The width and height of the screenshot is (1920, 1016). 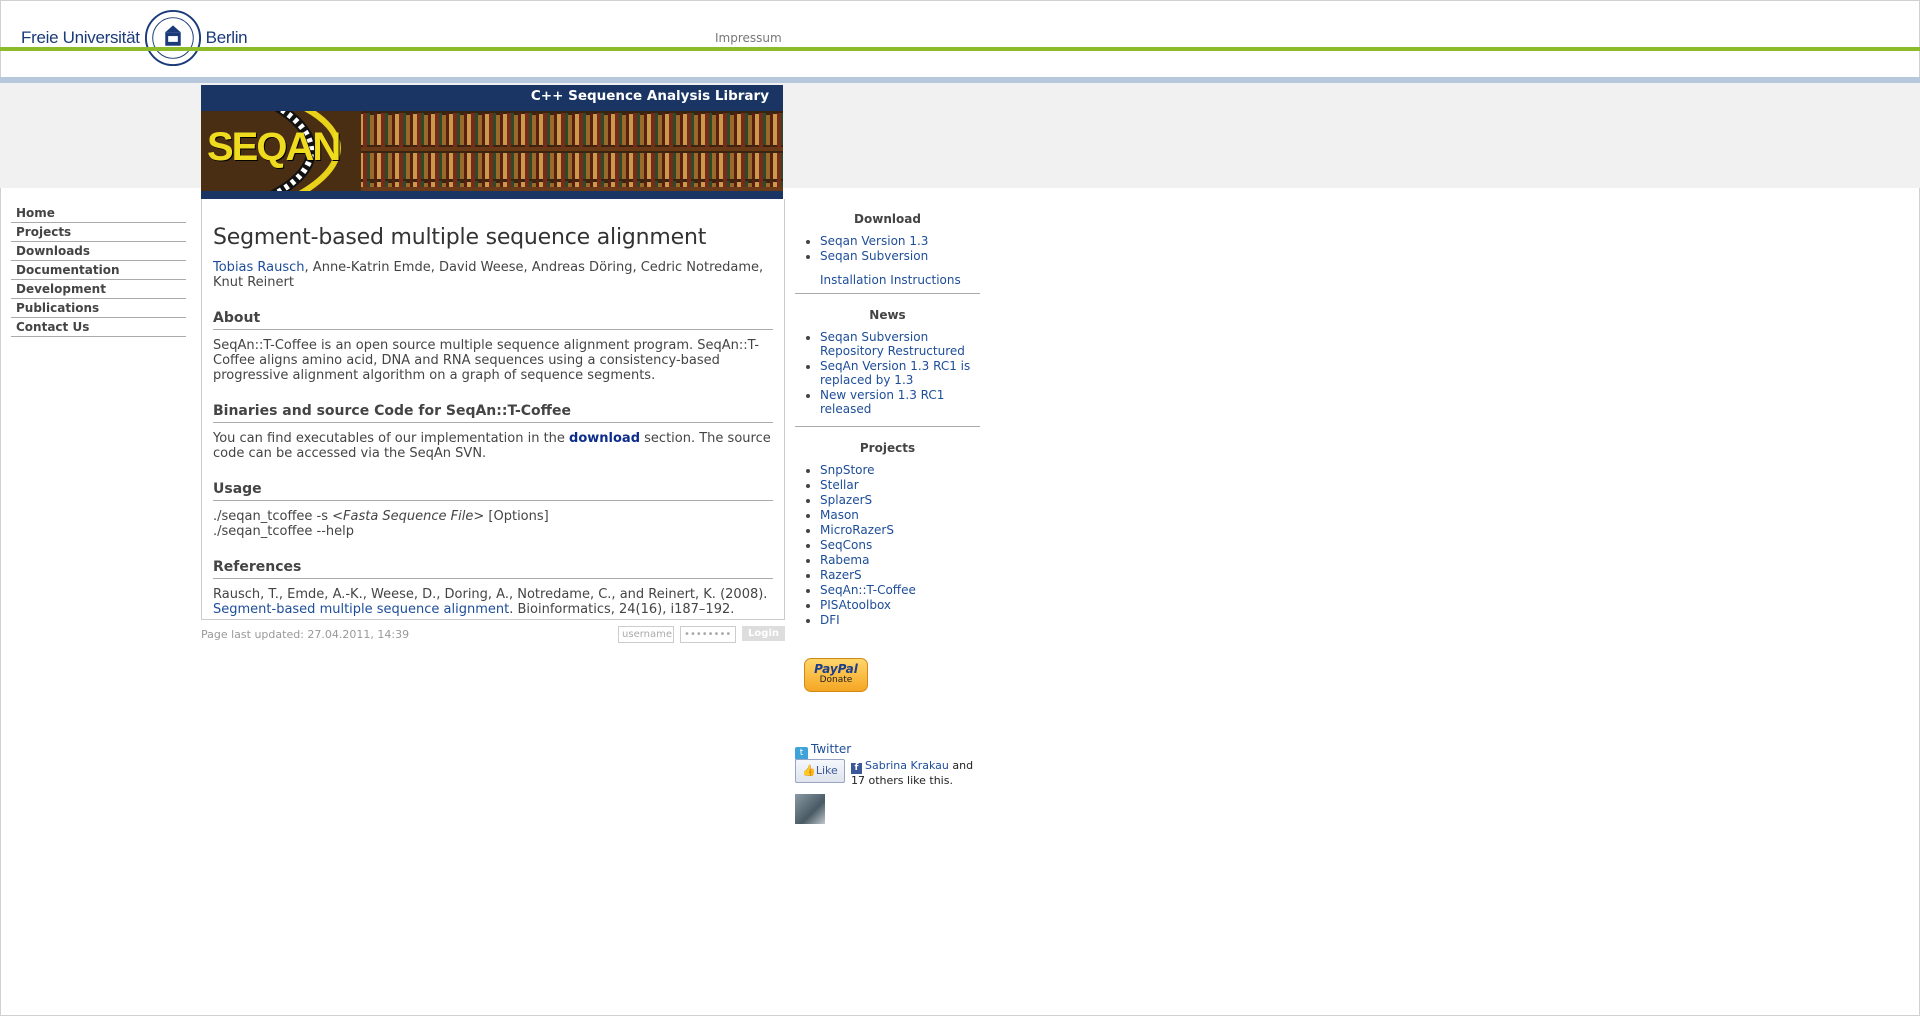 I want to click on banner-bookshelf-image: SEQAN, so click(x=492, y=151).